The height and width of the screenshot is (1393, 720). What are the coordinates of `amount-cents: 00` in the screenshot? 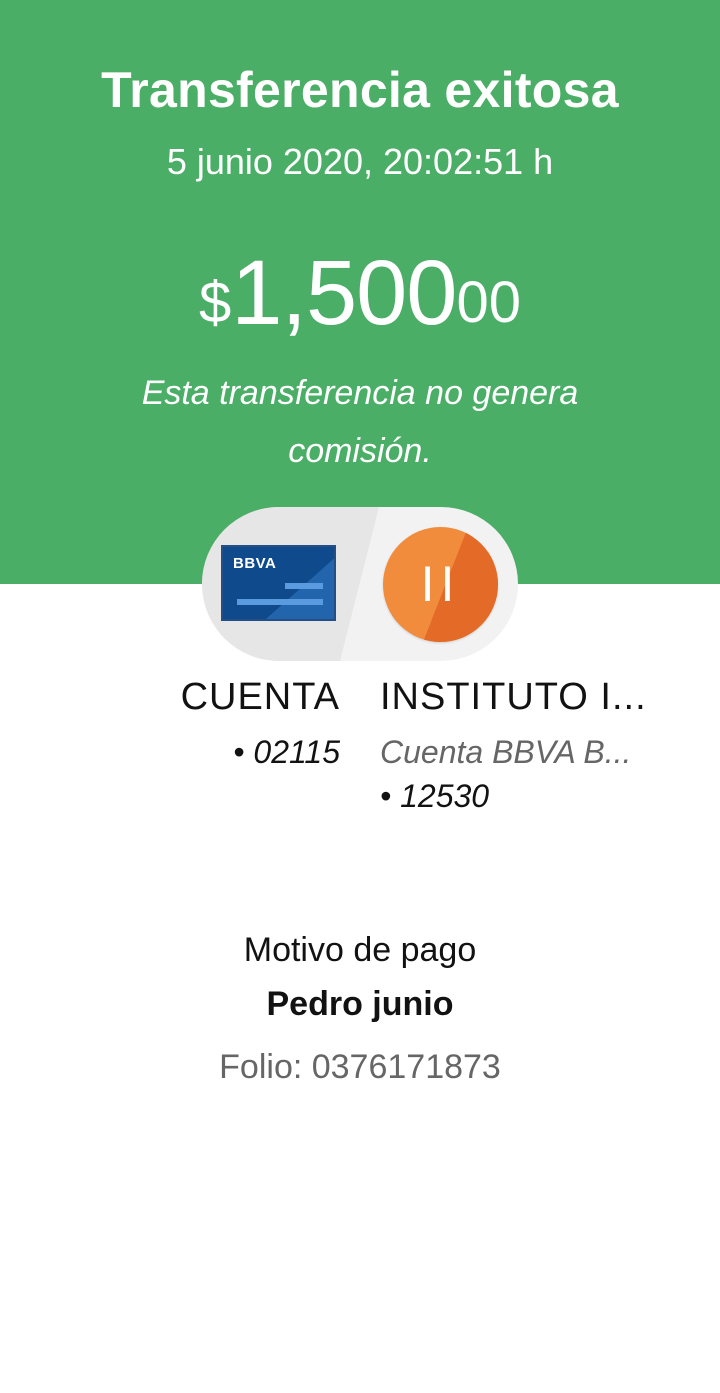 It's located at (488, 302).